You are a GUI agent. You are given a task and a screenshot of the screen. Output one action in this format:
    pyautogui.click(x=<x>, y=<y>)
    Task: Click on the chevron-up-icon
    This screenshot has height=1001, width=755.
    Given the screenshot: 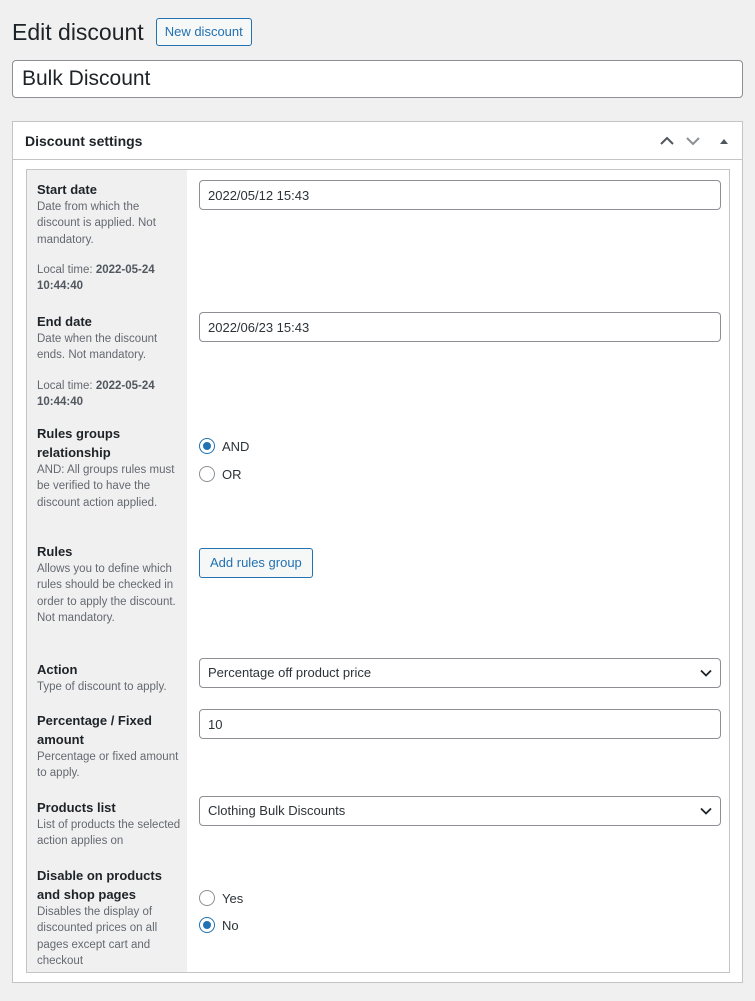 What is the action you would take?
    pyautogui.click(x=667, y=141)
    